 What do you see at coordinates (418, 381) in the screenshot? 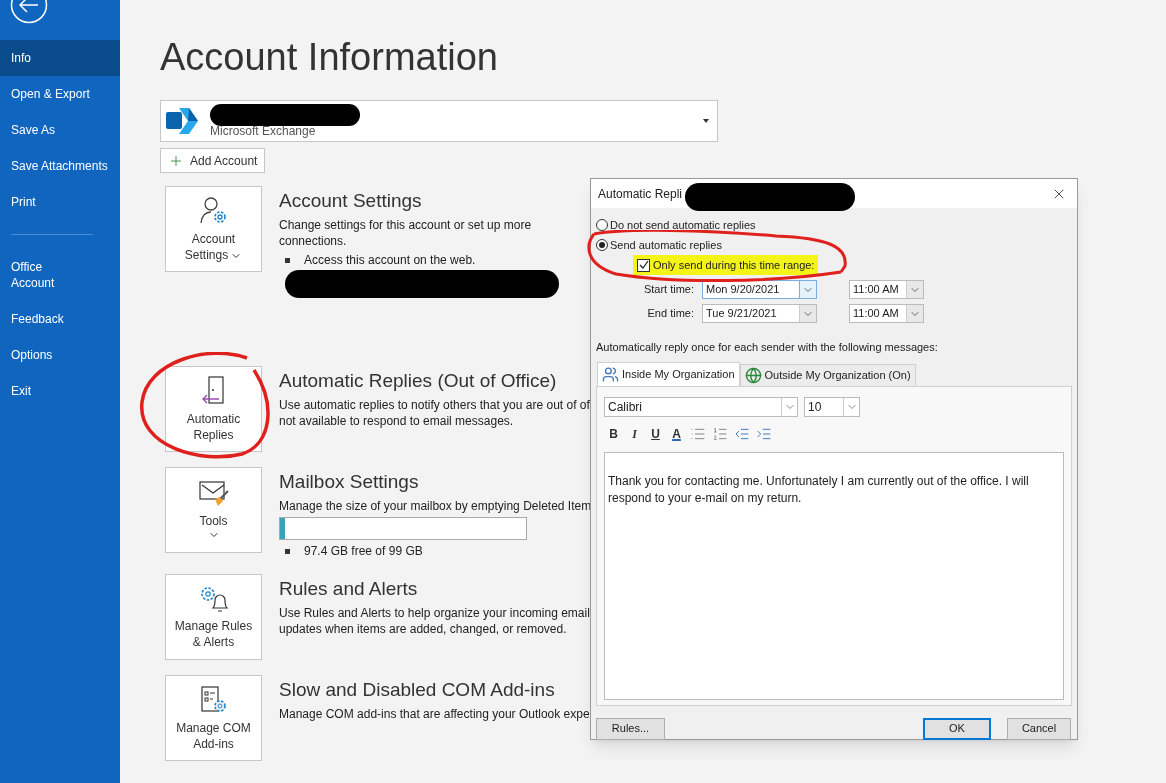
I see `section-heading: Automatic Replies (Out of Office)` at bounding box center [418, 381].